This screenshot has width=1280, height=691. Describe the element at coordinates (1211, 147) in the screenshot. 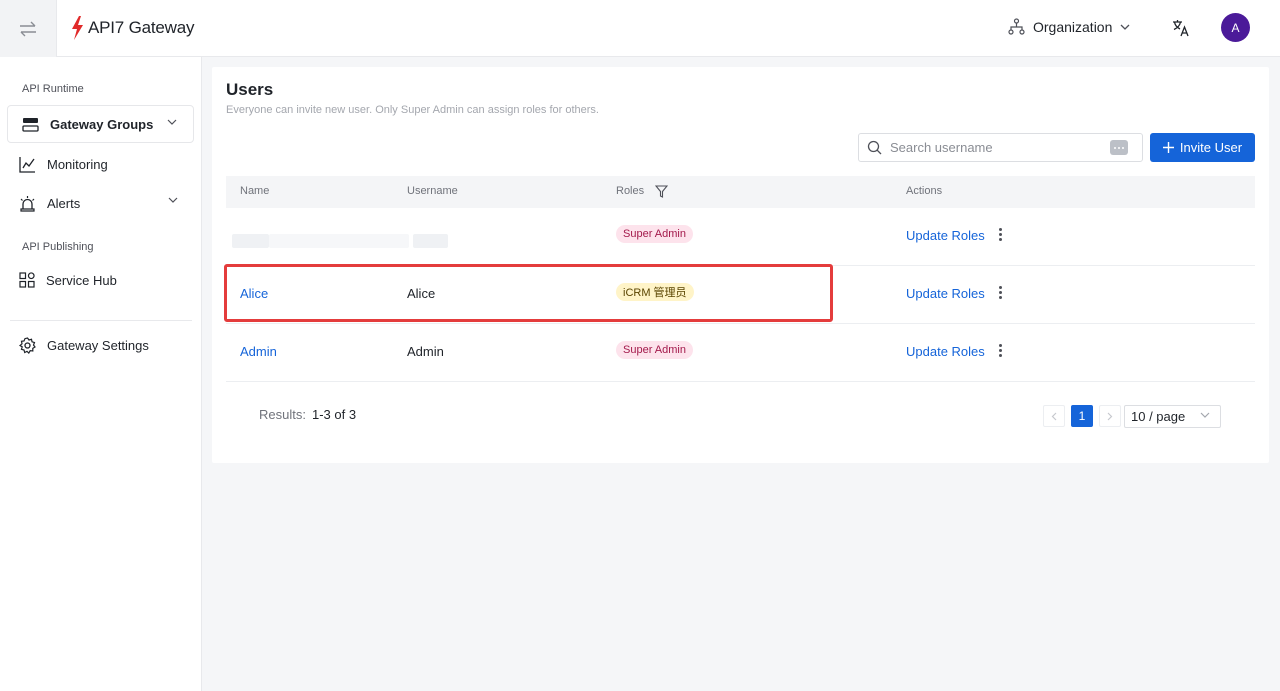

I see `invite-user-label: Invite User` at that location.